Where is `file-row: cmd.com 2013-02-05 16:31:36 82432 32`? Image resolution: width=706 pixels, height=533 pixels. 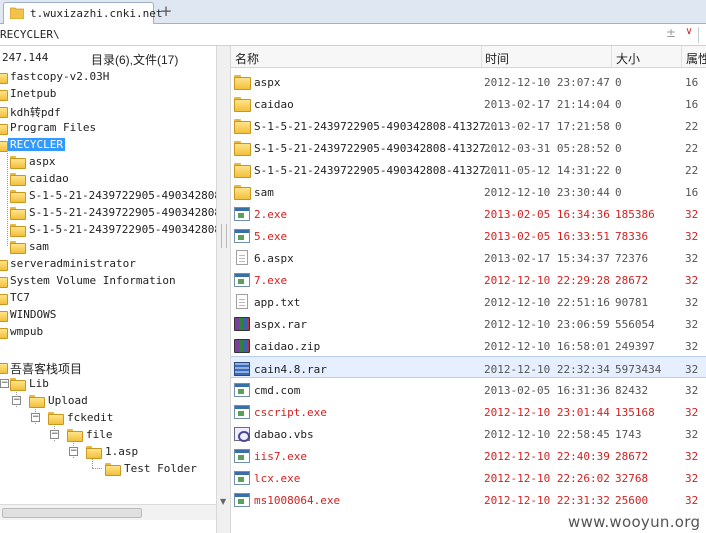 file-row: cmd.com 2013-02-05 16:31:36 82432 32 is located at coordinates (468, 389).